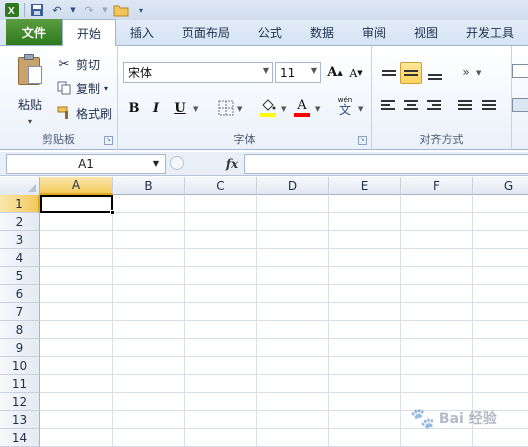  Describe the element at coordinates (411, 73) in the screenshot. I see `align-middle-button` at that location.